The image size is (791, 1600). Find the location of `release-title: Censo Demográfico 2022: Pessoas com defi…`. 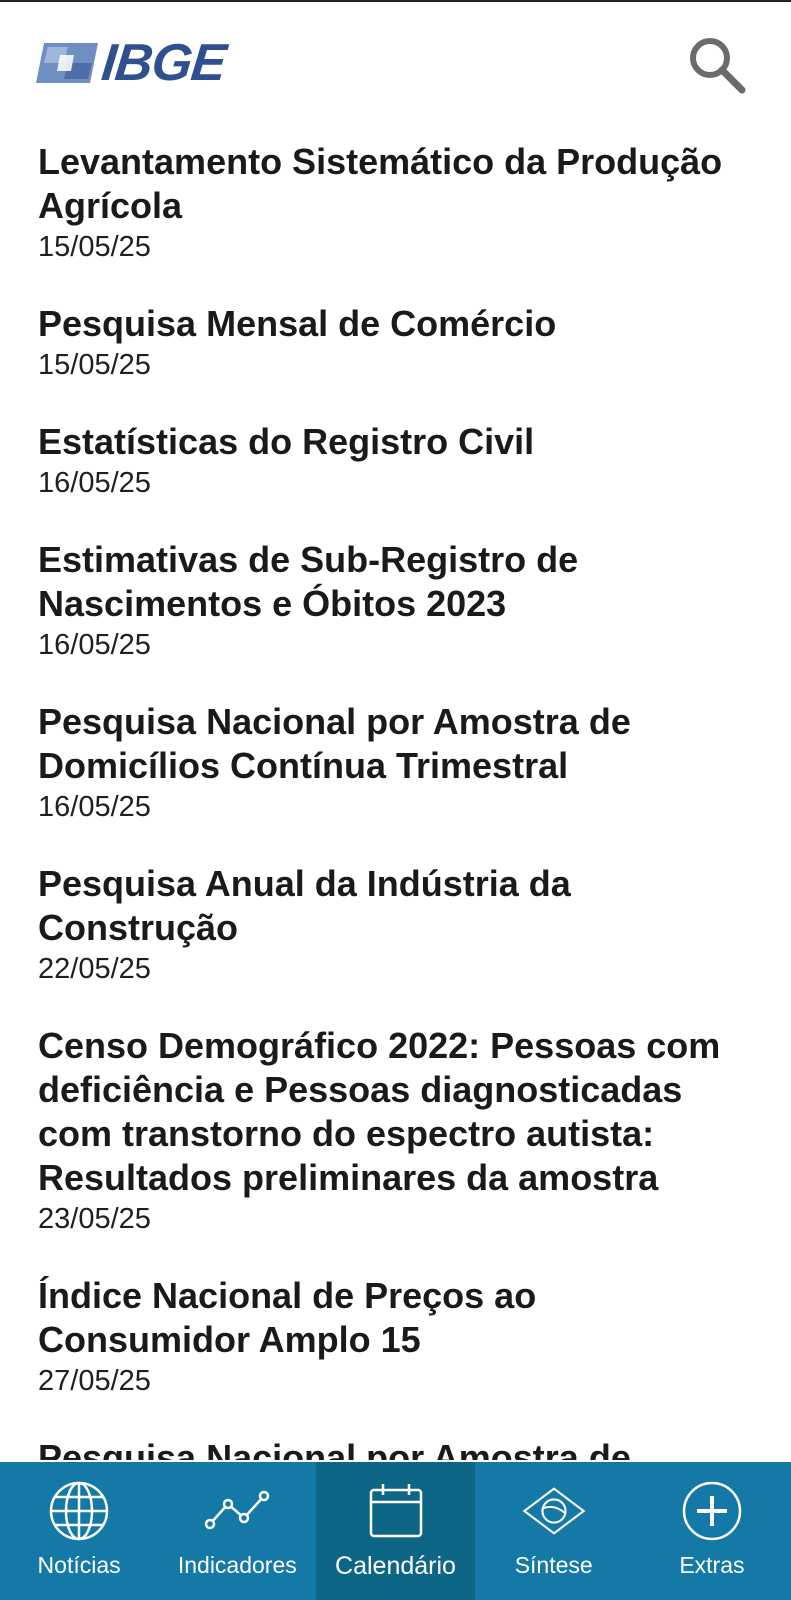

release-title: Censo Demográfico 2022: Pessoas com defi… is located at coordinates (379, 1111).